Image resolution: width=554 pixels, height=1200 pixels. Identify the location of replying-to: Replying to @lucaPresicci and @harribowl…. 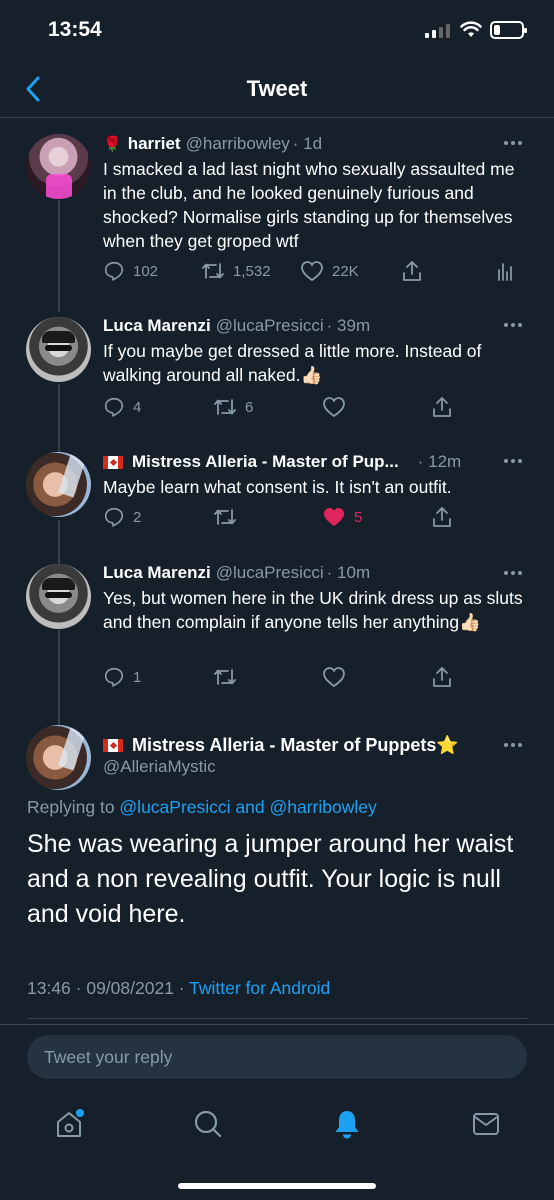
(202, 807).